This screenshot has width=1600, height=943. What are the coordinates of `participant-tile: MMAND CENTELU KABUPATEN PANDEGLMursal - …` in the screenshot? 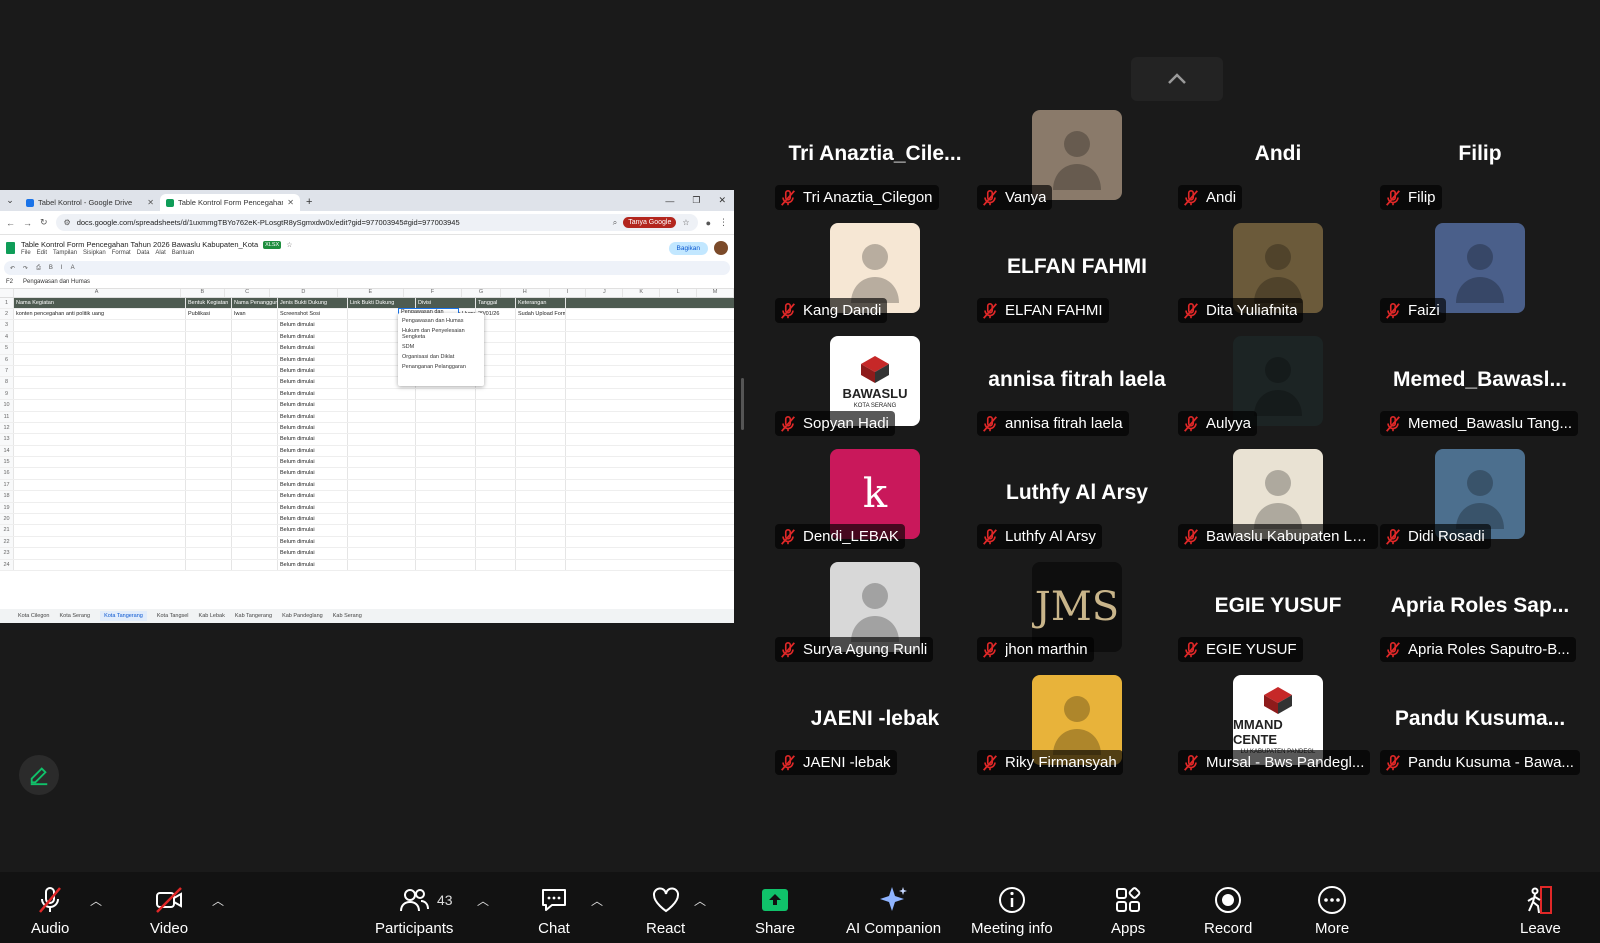 It's located at (1278, 731).